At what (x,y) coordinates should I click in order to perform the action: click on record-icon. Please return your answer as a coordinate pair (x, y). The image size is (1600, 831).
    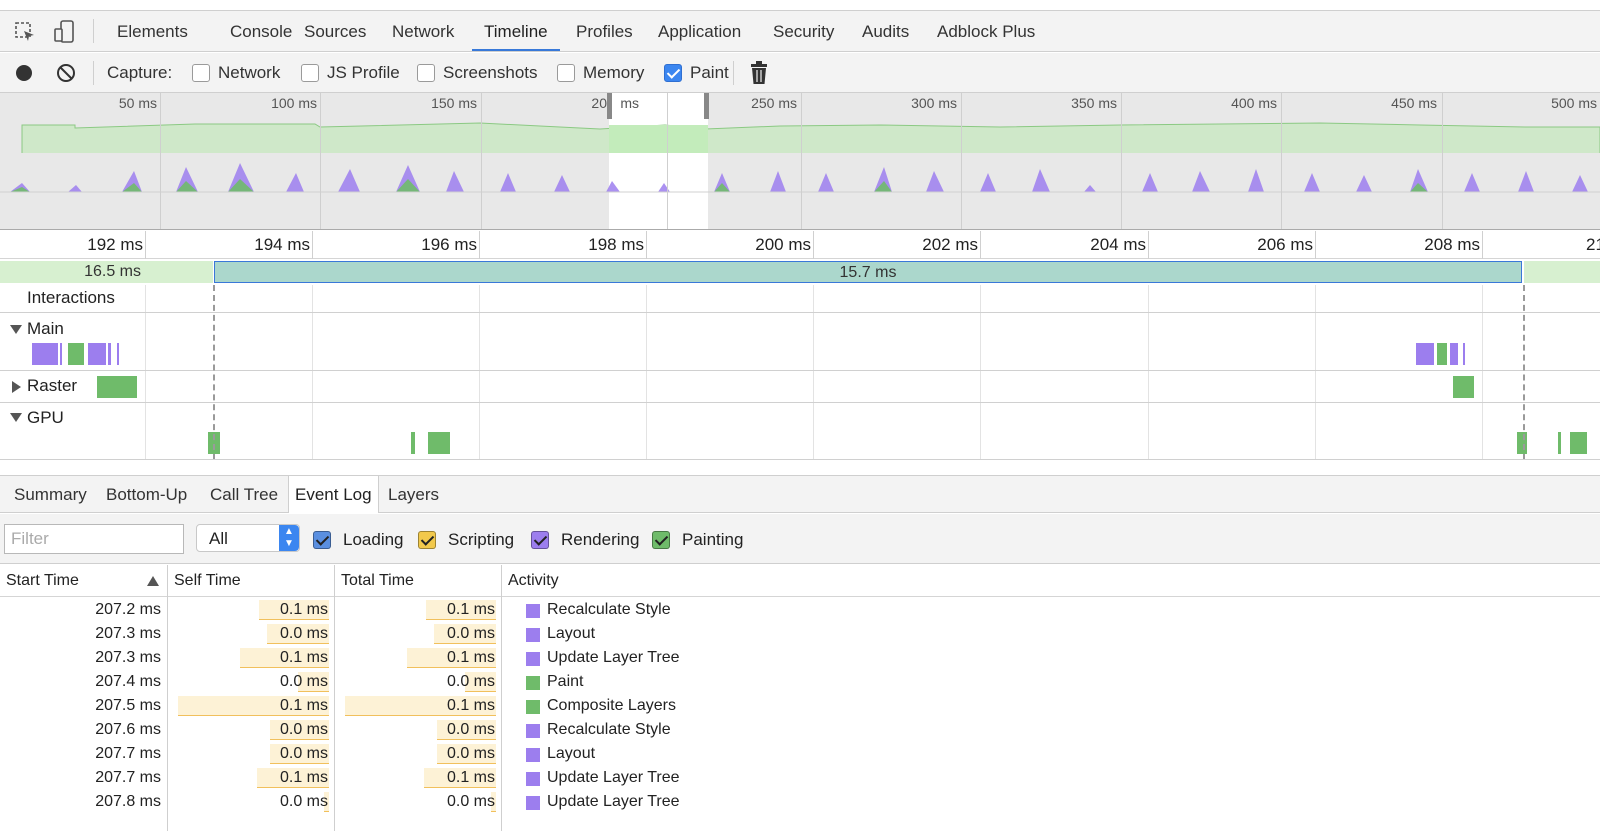
    Looking at the image, I should click on (24, 75).